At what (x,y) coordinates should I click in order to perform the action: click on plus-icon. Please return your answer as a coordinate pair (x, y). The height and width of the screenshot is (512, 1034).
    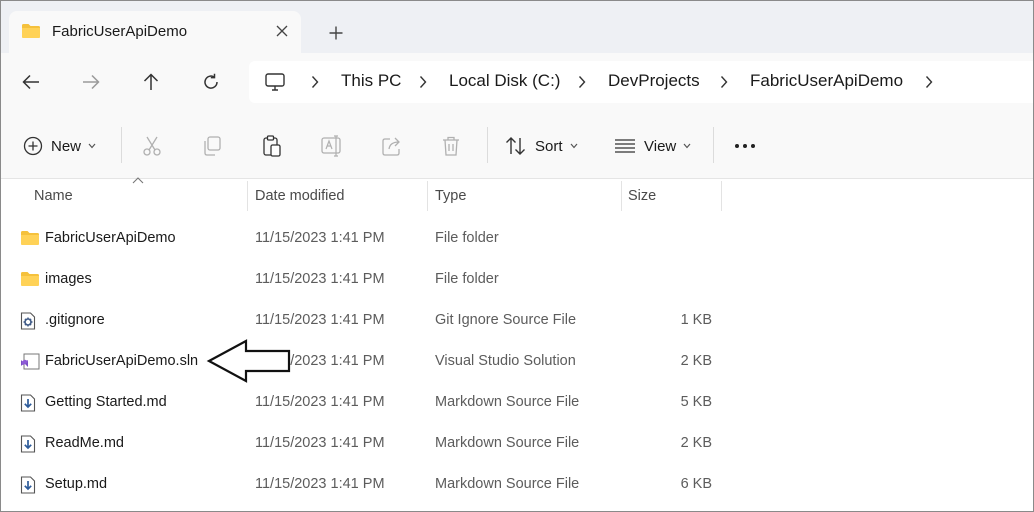
    Looking at the image, I should click on (336, 33).